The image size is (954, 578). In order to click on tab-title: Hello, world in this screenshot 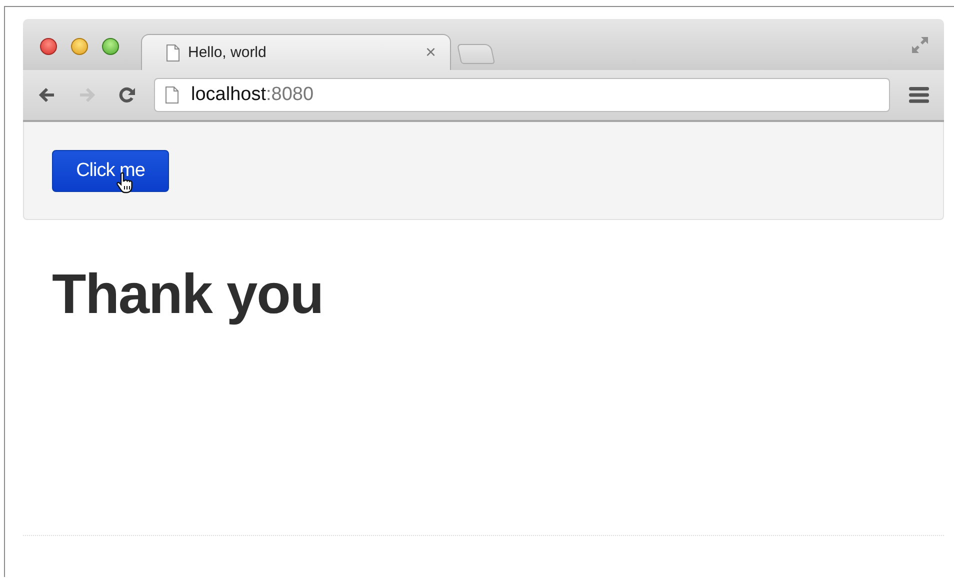, I will do `click(228, 52)`.